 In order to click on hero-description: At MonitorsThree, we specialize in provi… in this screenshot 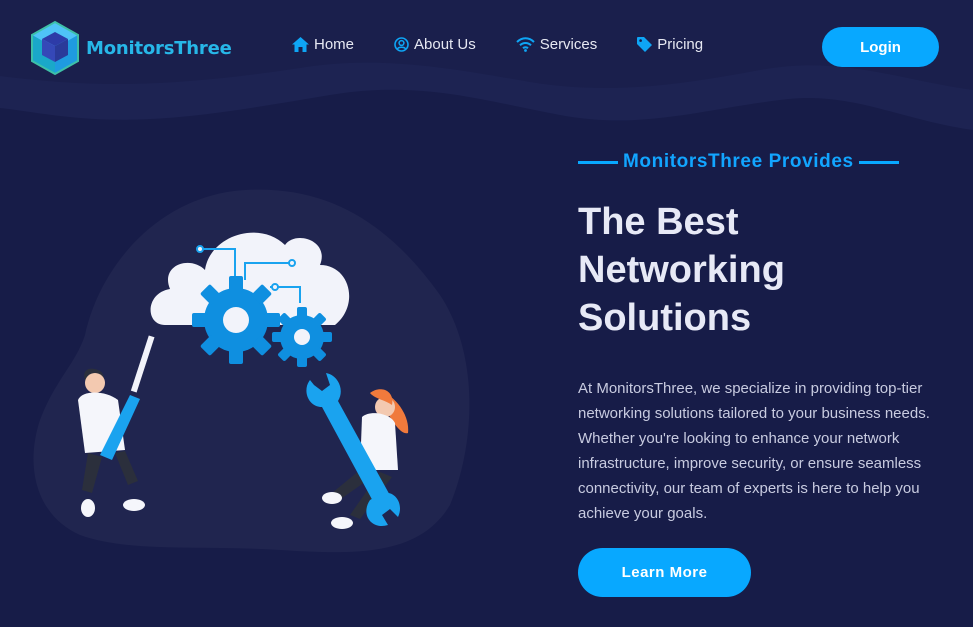, I will do `click(754, 451)`.